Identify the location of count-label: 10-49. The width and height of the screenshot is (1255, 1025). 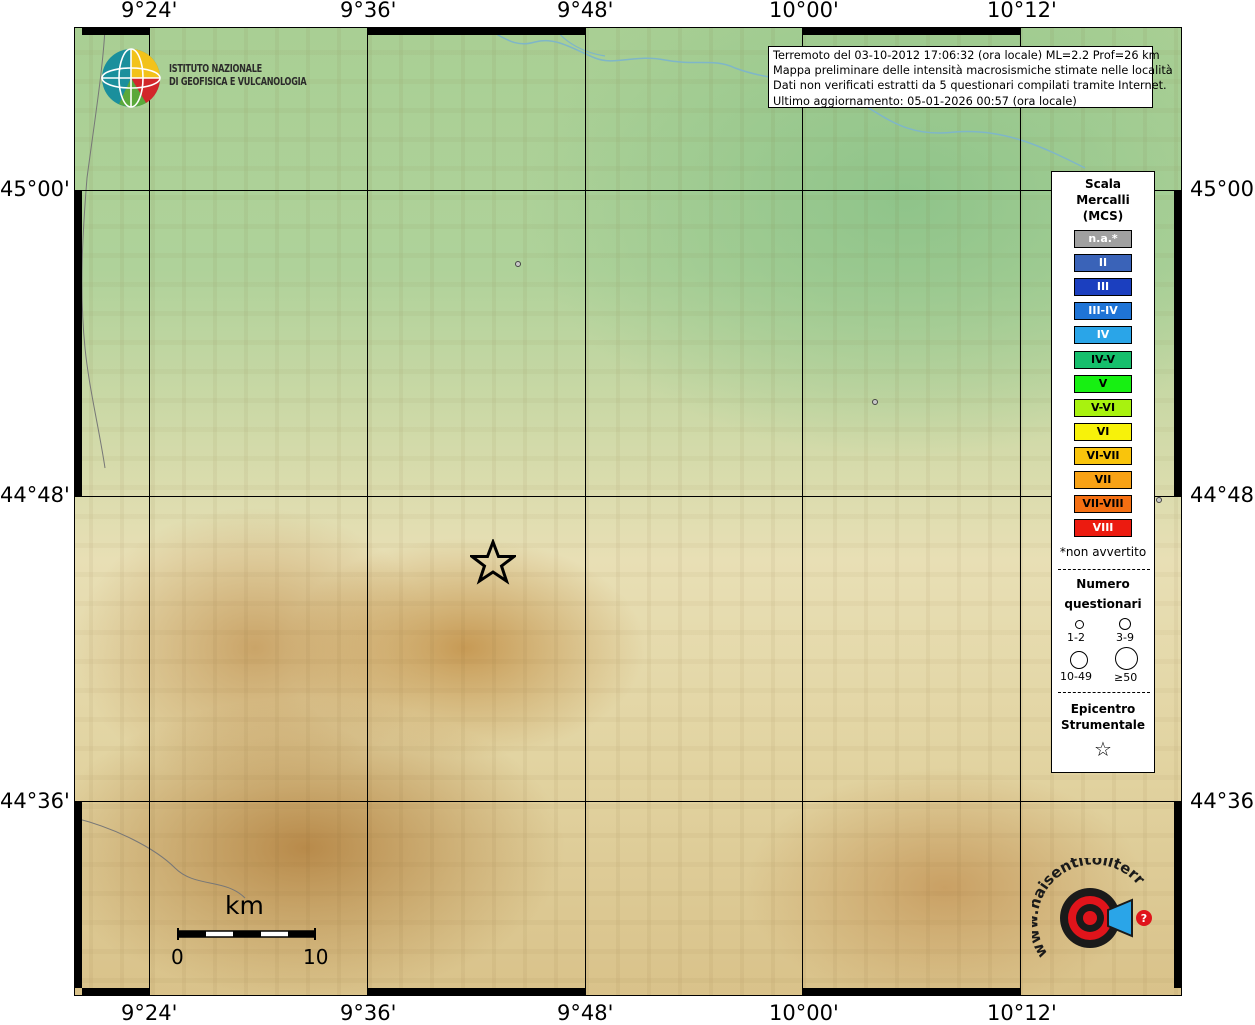
(1076, 676).